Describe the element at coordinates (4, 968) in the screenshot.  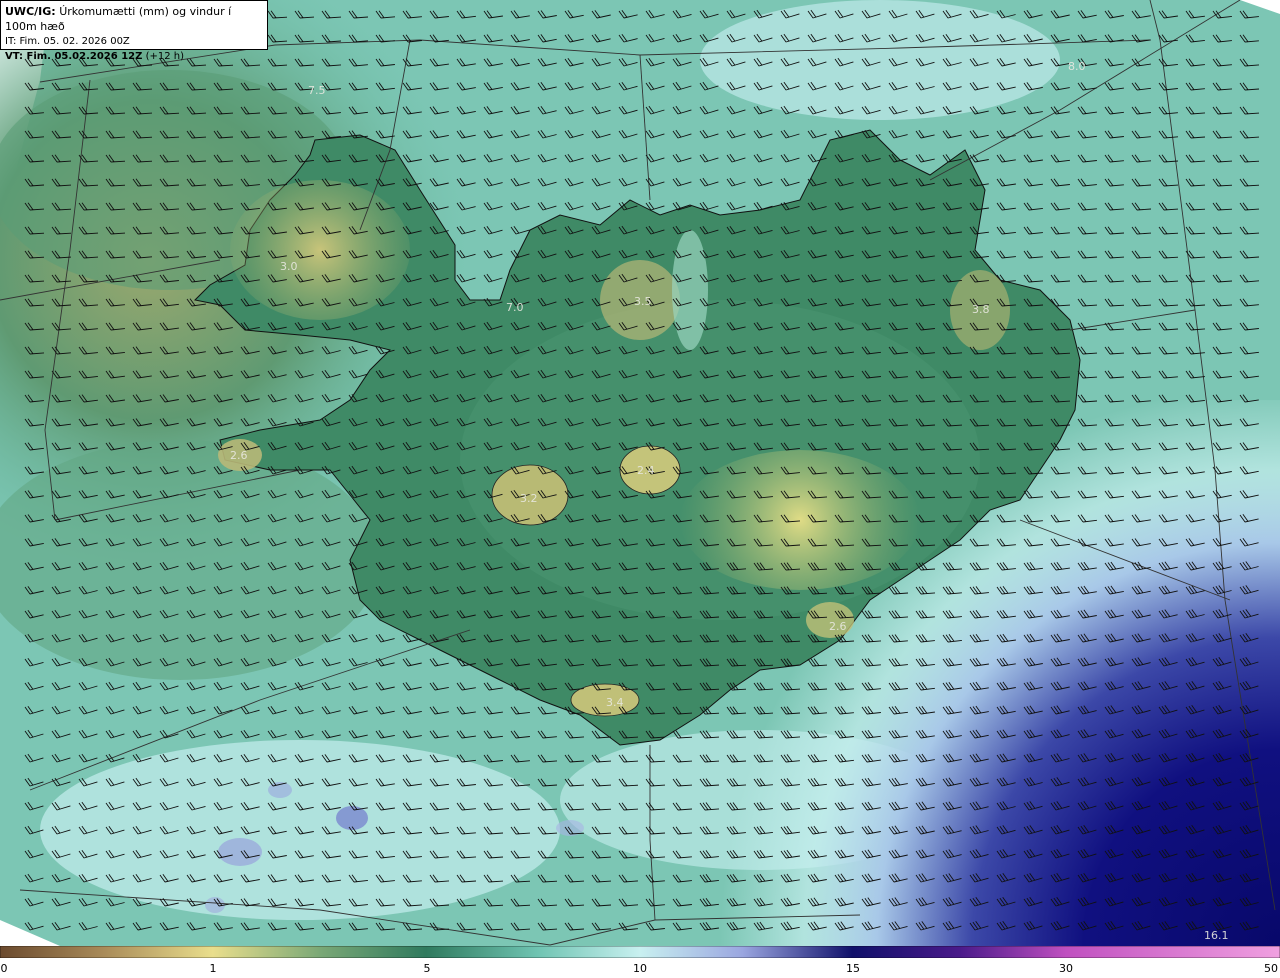
I see `colorbar-tick: 0` at that location.